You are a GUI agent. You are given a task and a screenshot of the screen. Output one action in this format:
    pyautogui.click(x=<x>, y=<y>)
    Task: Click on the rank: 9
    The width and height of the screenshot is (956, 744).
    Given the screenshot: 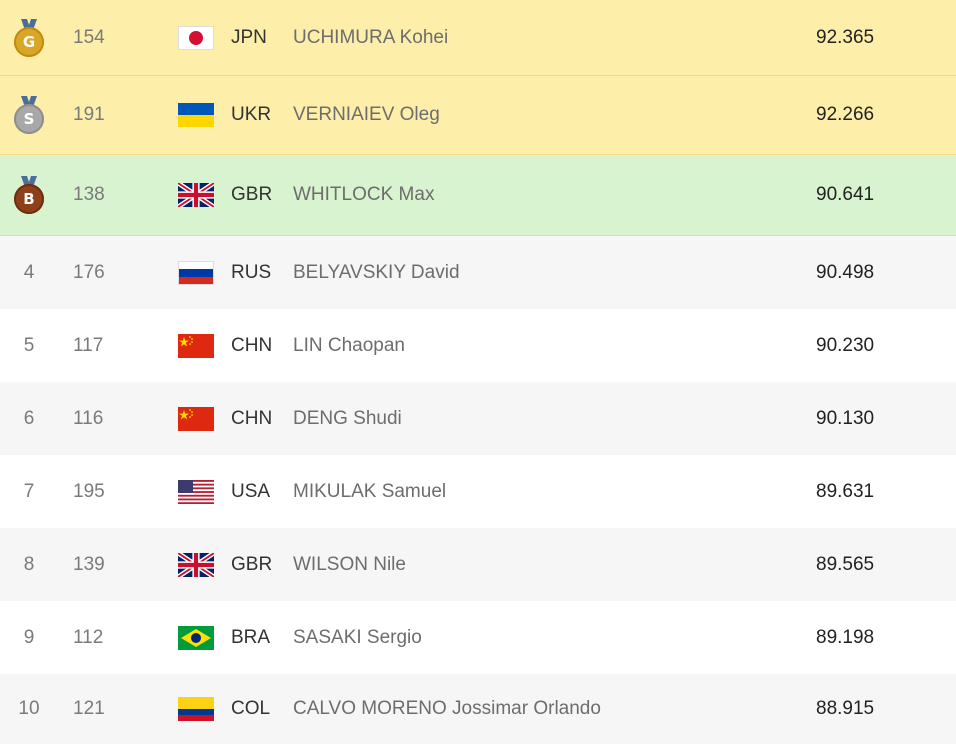 What is the action you would take?
    pyautogui.click(x=29, y=637)
    